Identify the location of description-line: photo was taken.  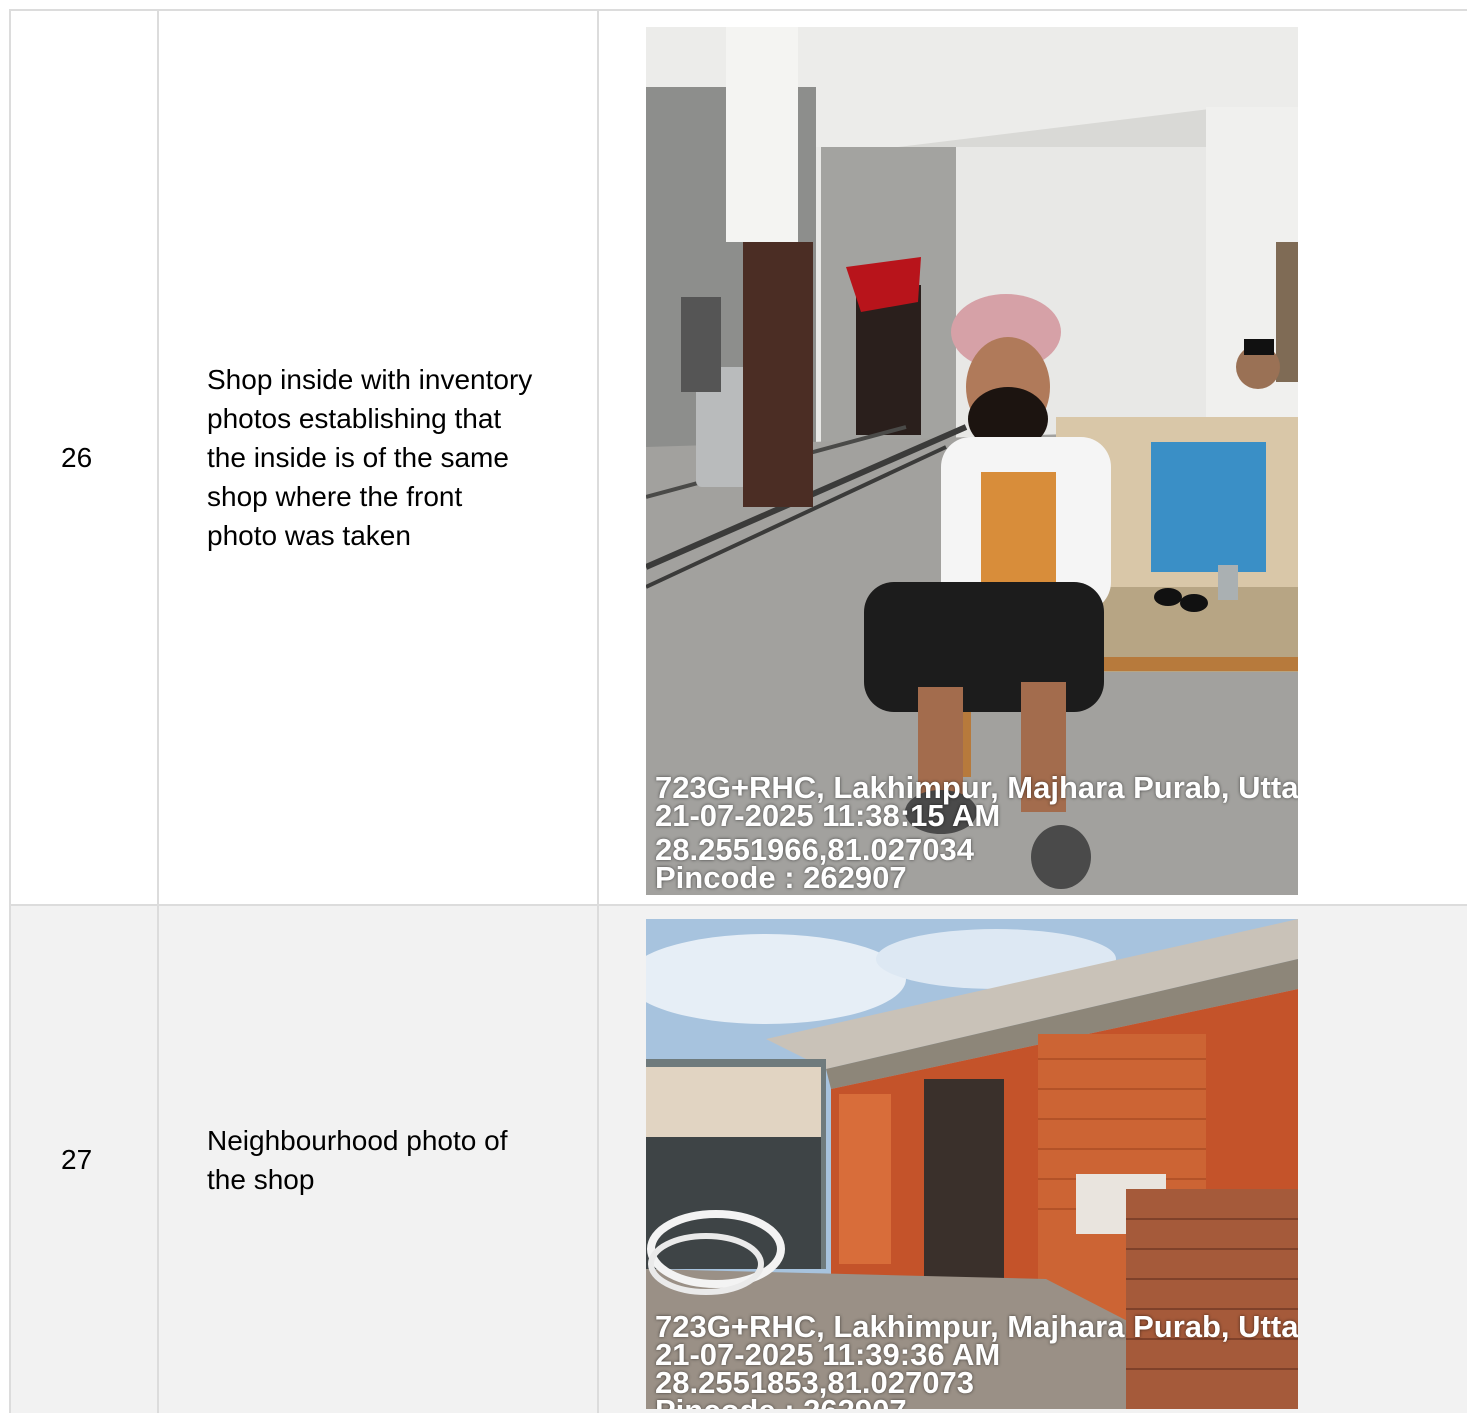
(309, 535).